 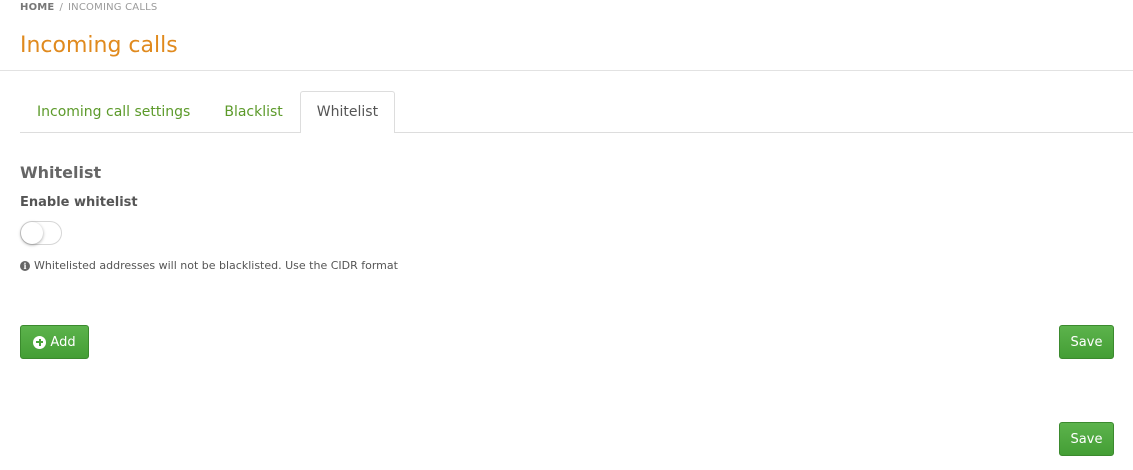 What do you see at coordinates (79, 202) in the screenshot?
I see `enable-whitelist-label: Enable whitelist` at bounding box center [79, 202].